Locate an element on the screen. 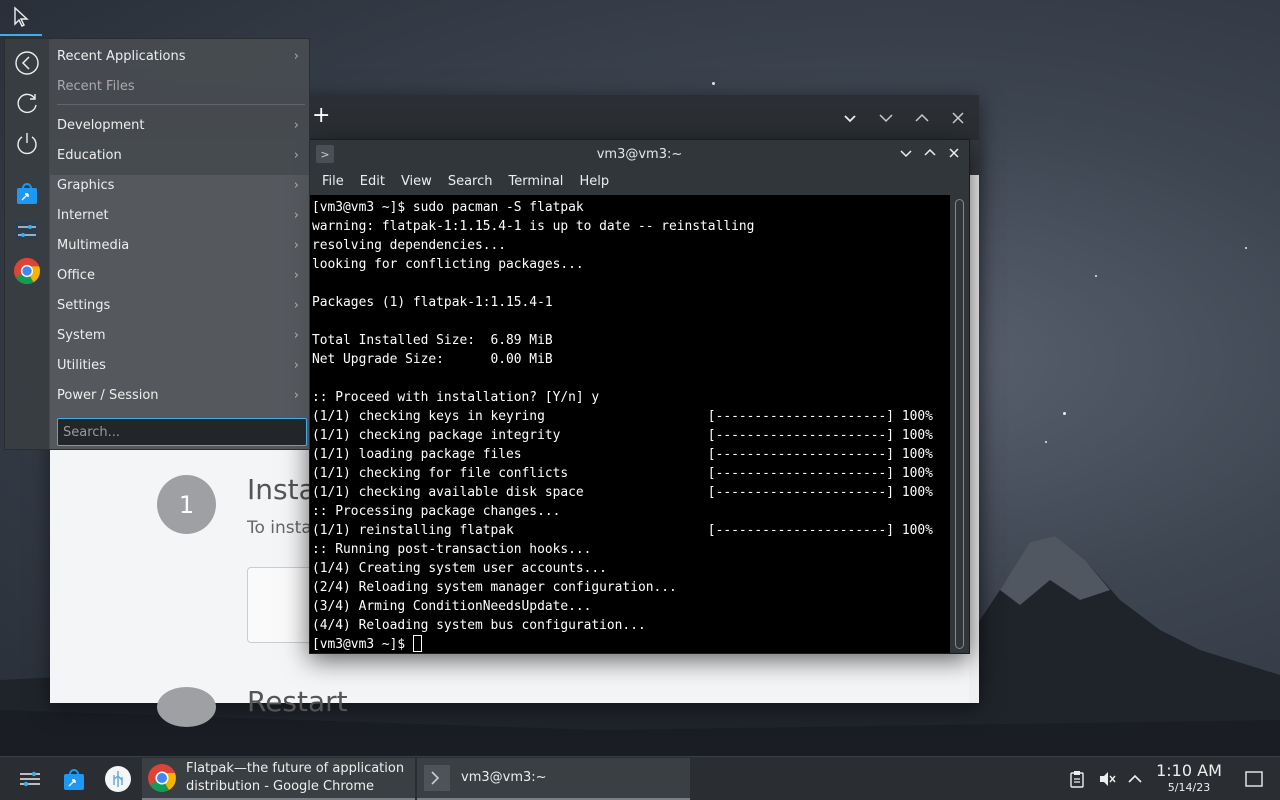 This screenshot has height=800, width=1280. menu-help: Help is located at coordinates (594, 181).